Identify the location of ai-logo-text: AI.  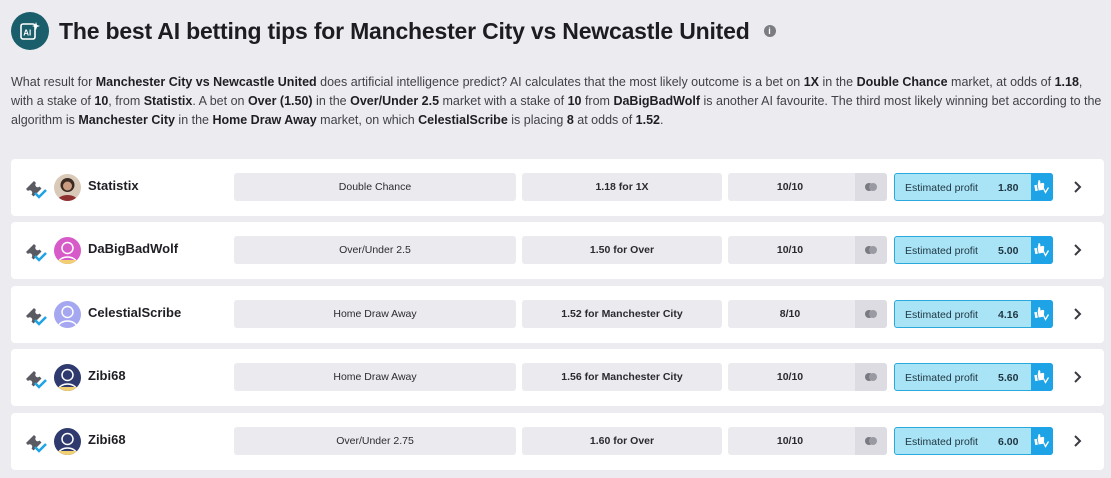
(27, 33).